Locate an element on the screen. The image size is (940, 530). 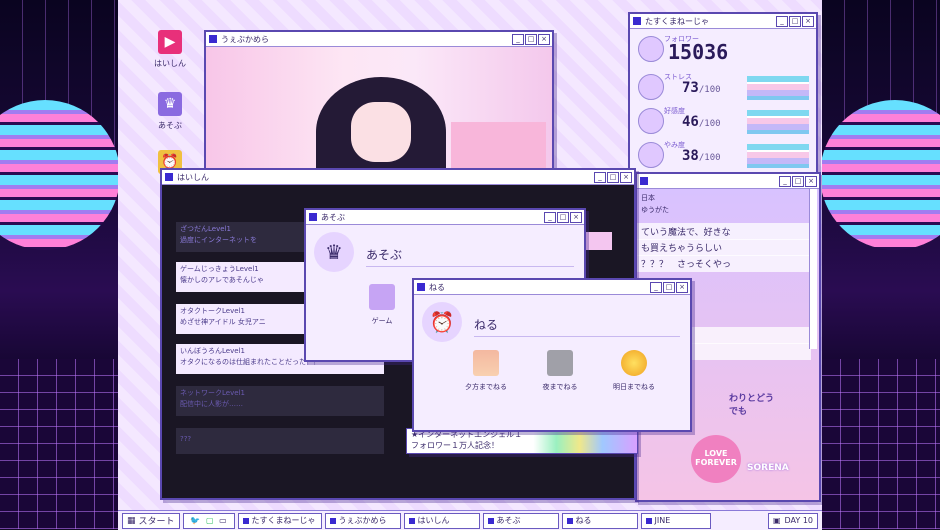
taskbar-task-manager: たすくまねーじゃ is located at coordinates (279, 520).